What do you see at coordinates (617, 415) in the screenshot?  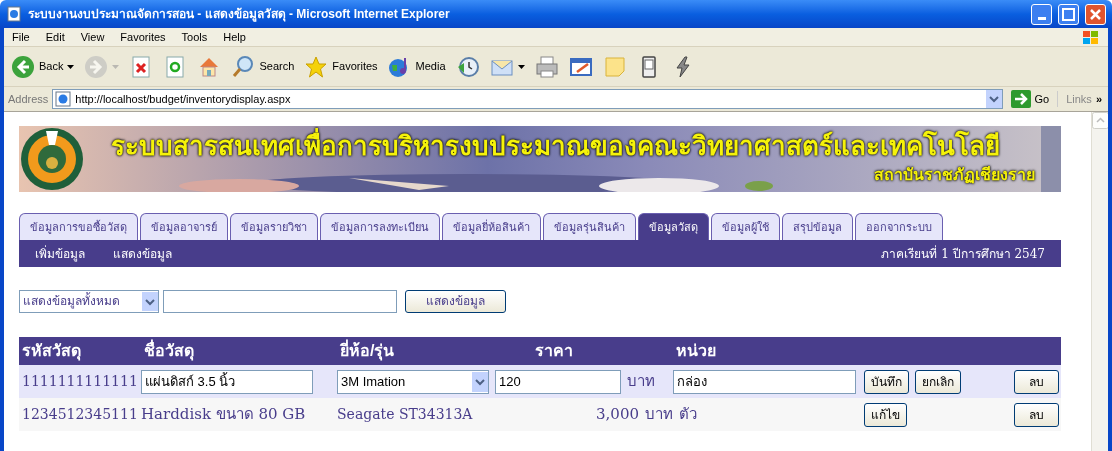 I see `table-cell-text: 3,000` at bounding box center [617, 415].